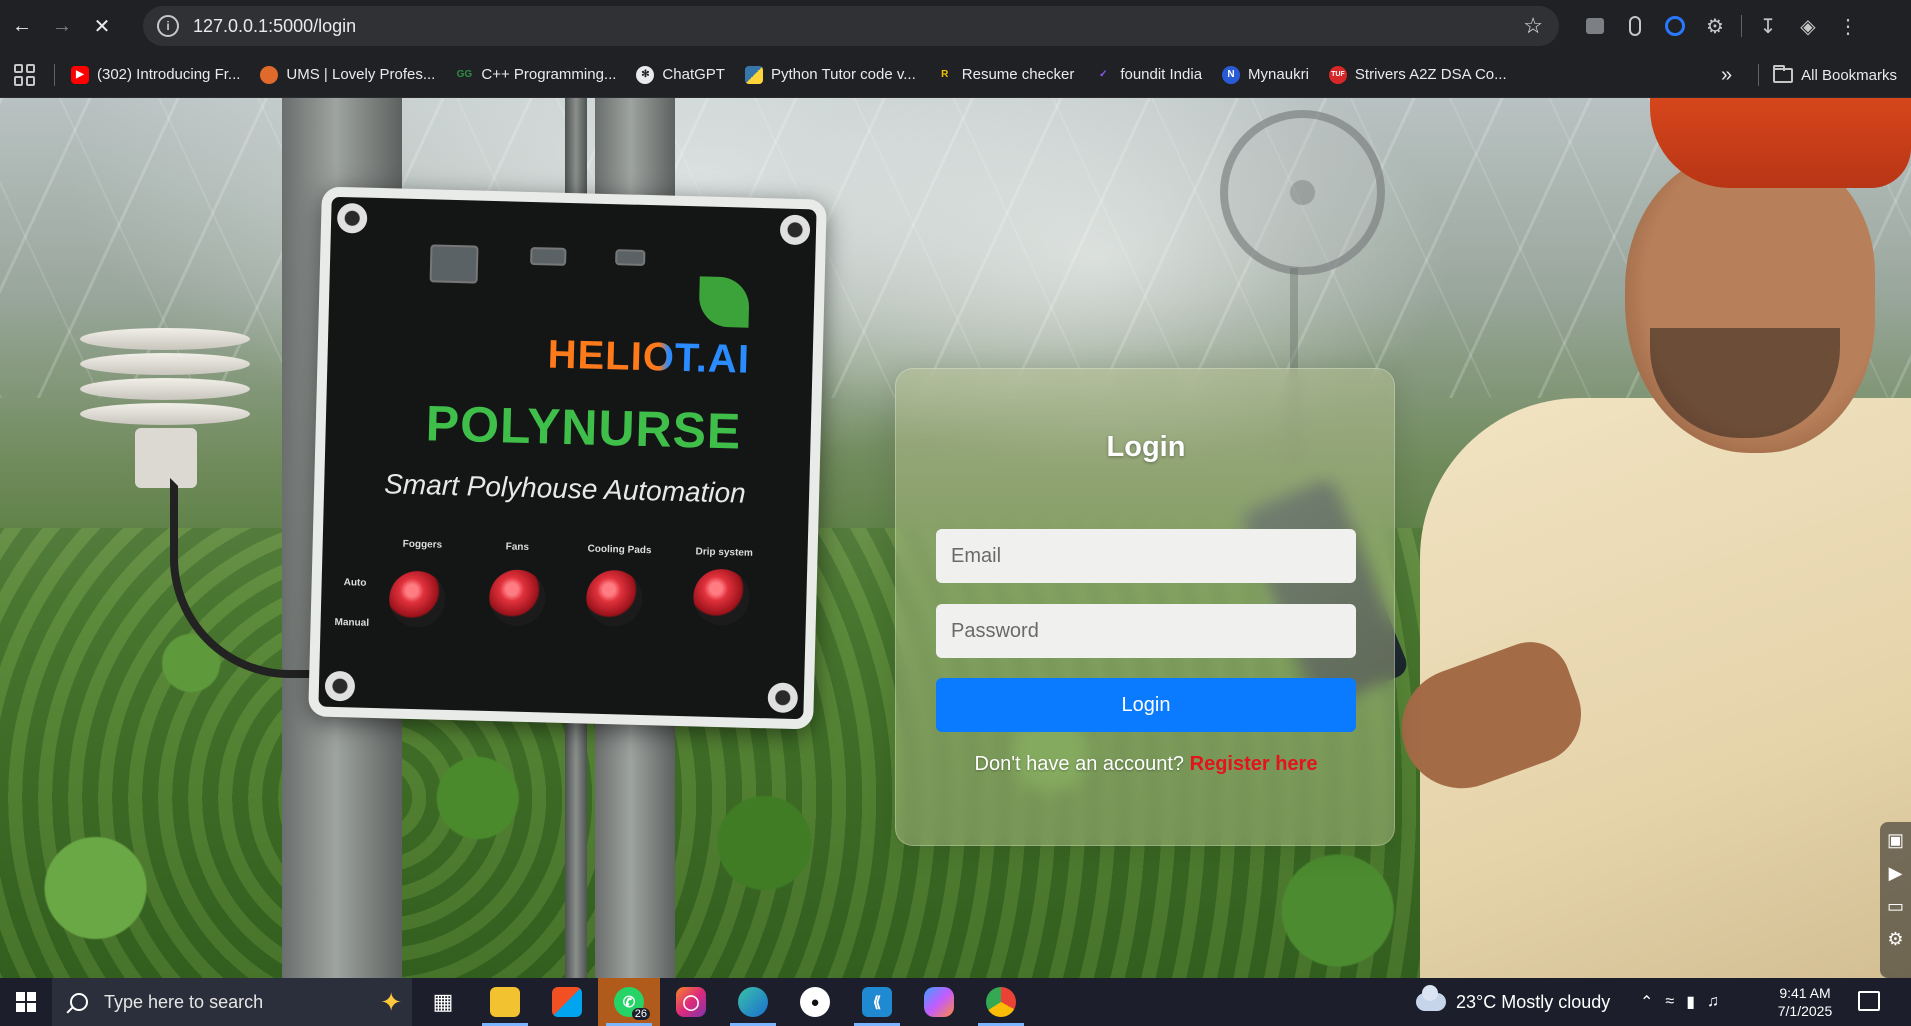  I want to click on vscode-icon: ⟪, so click(877, 1002).